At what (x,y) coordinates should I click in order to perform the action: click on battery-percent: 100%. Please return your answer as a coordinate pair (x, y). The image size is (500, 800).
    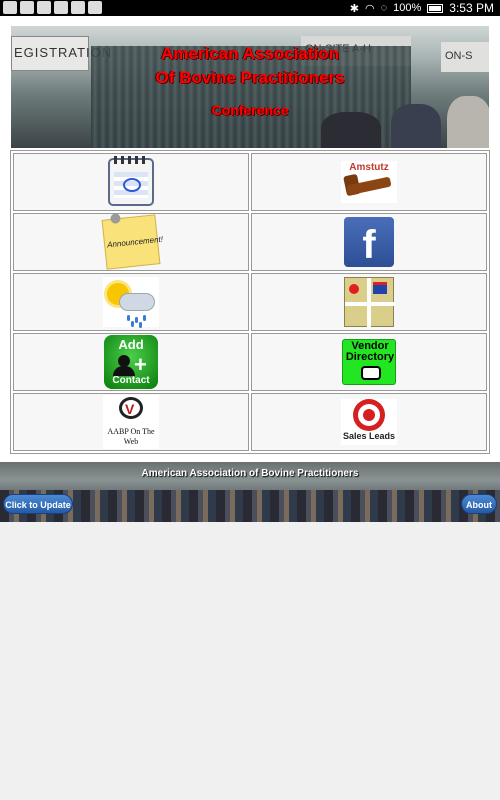
    Looking at the image, I should click on (407, 8).